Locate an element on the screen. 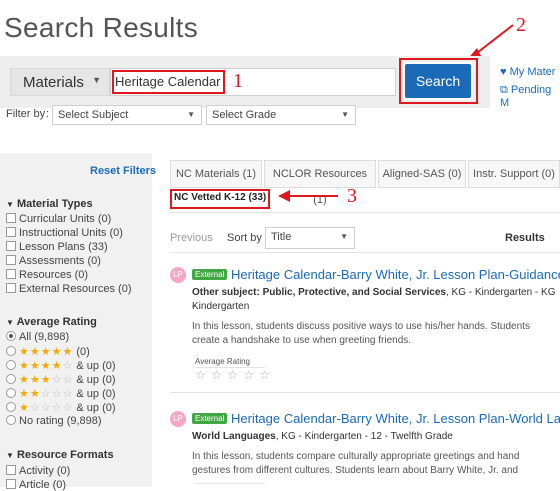  average-rating-heading: ▼ Average Rating is located at coordinates (51, 322).